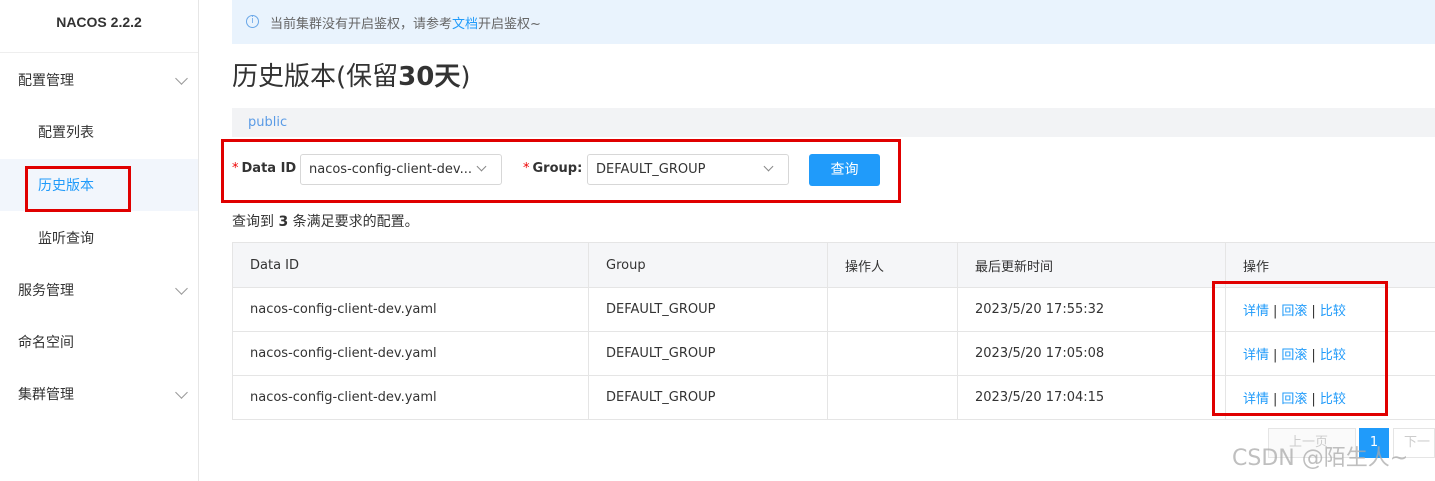  I want to click on query-button: 查询, so click(844, 170).